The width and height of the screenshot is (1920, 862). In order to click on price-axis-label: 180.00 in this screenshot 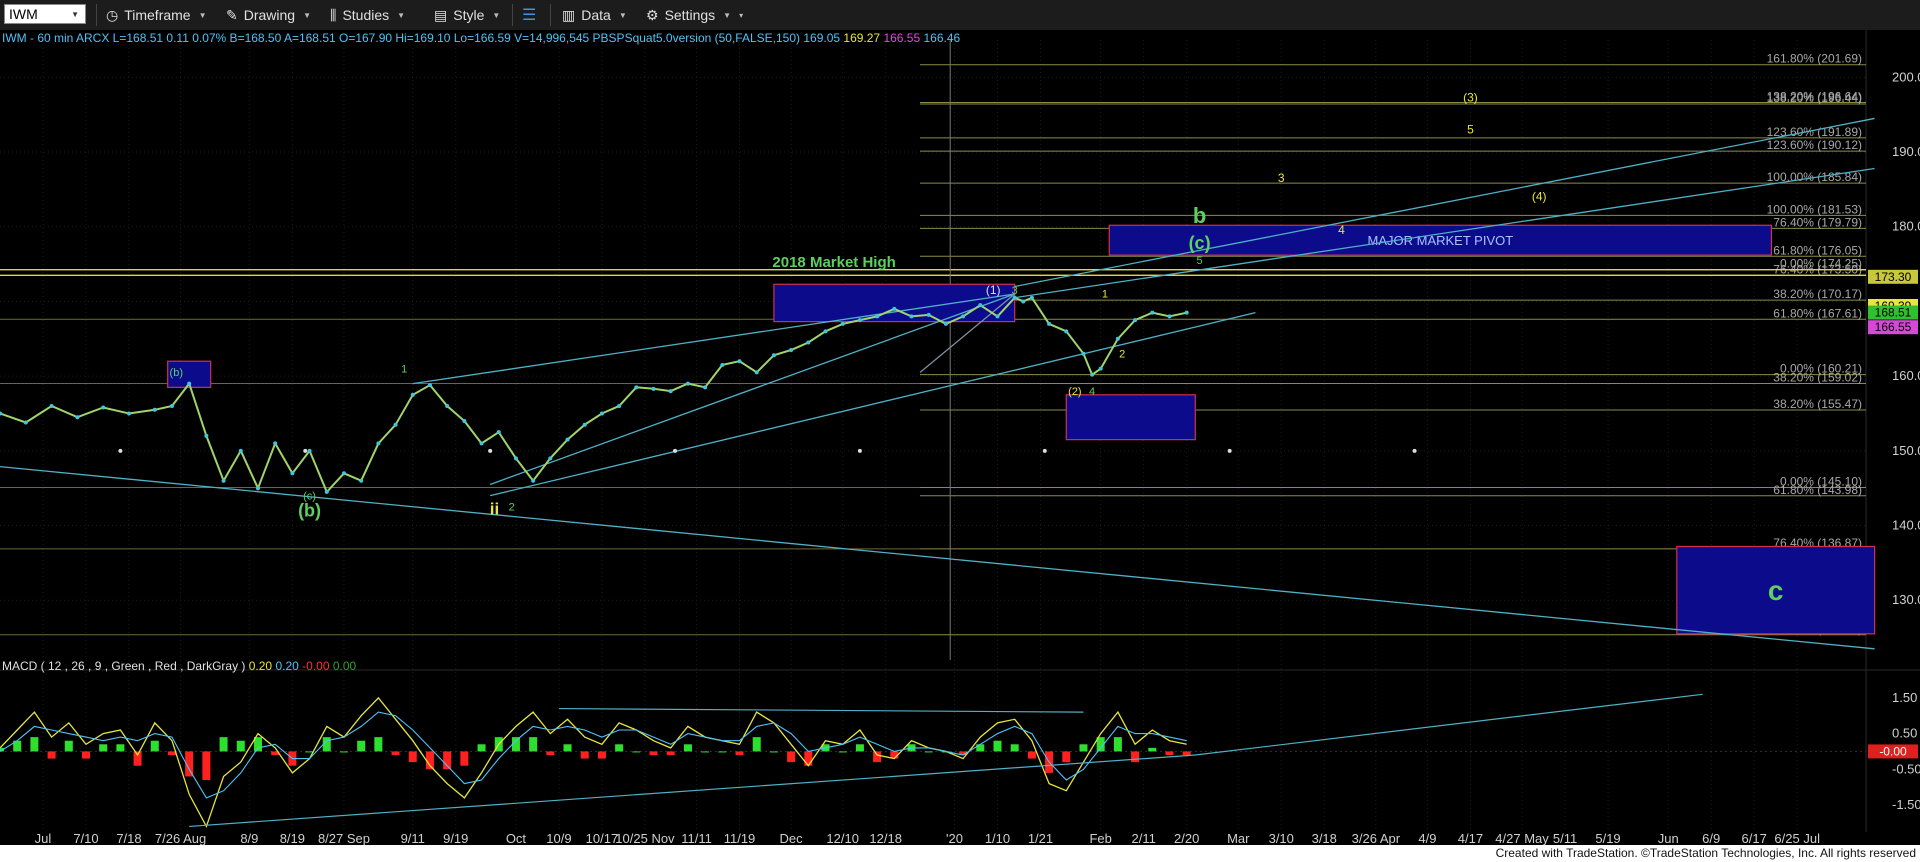, I will do `click(1906, 226)`.